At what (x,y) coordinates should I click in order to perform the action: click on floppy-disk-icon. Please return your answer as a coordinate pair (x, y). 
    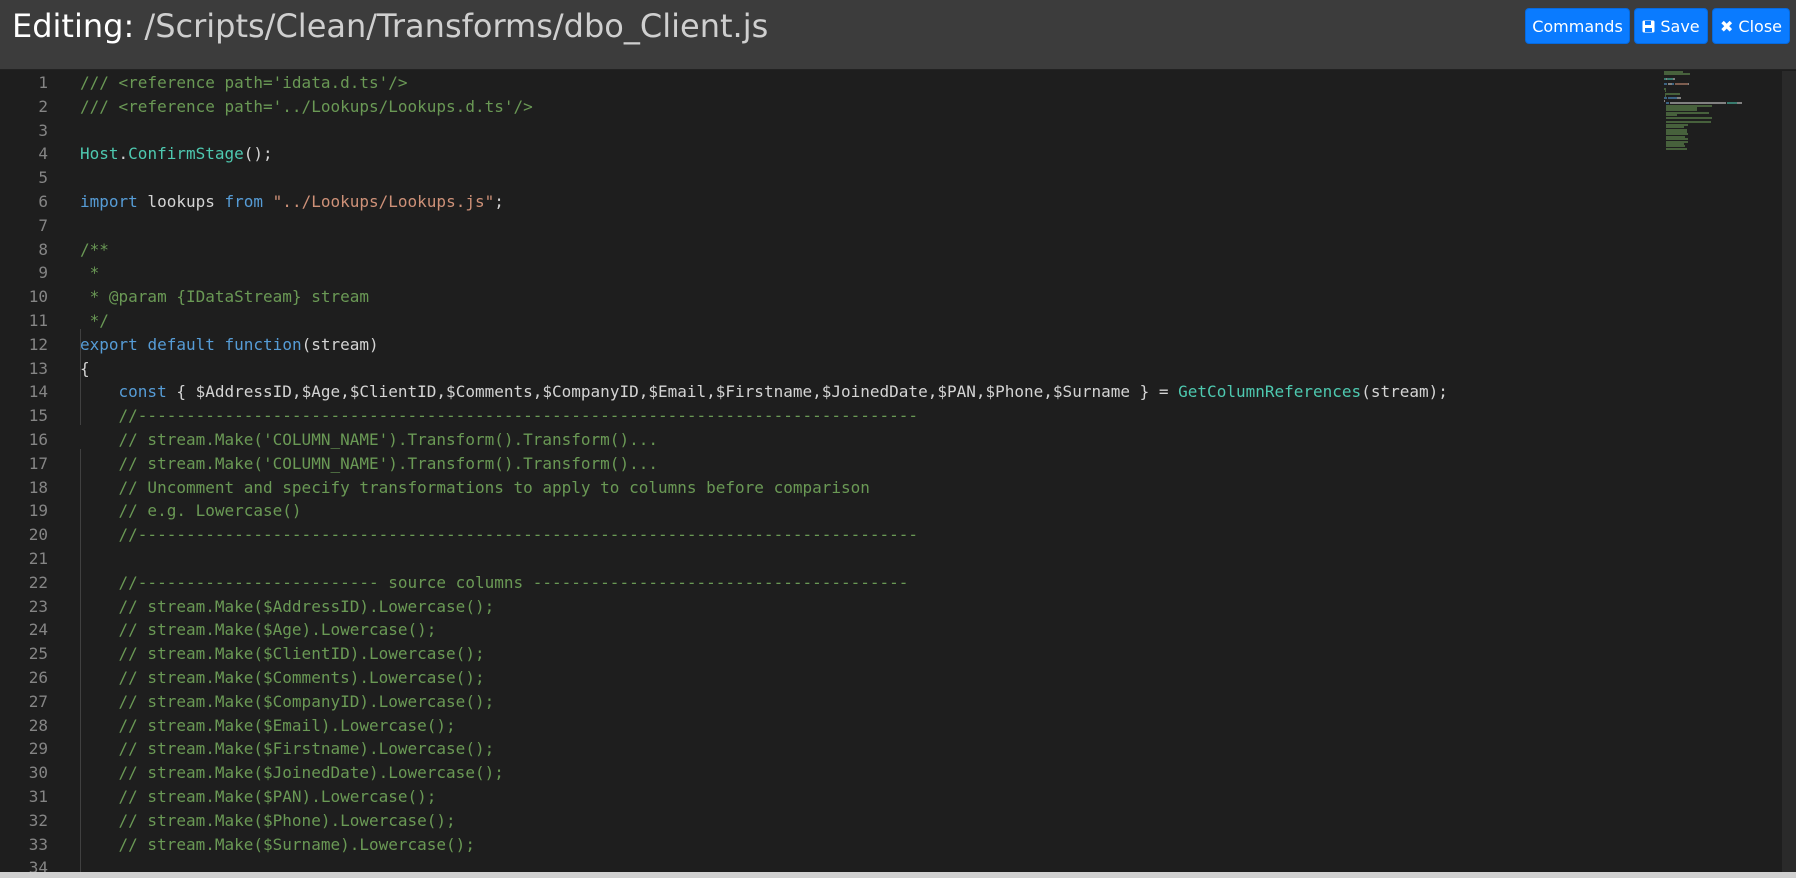
    Looking at the image, I should click on (1648, 27).